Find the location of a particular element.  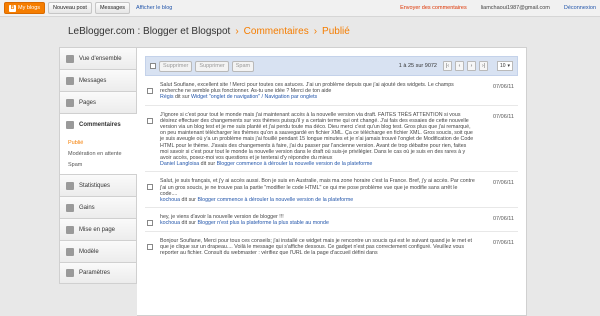

comment-icon is located at coordinates (70, 124).